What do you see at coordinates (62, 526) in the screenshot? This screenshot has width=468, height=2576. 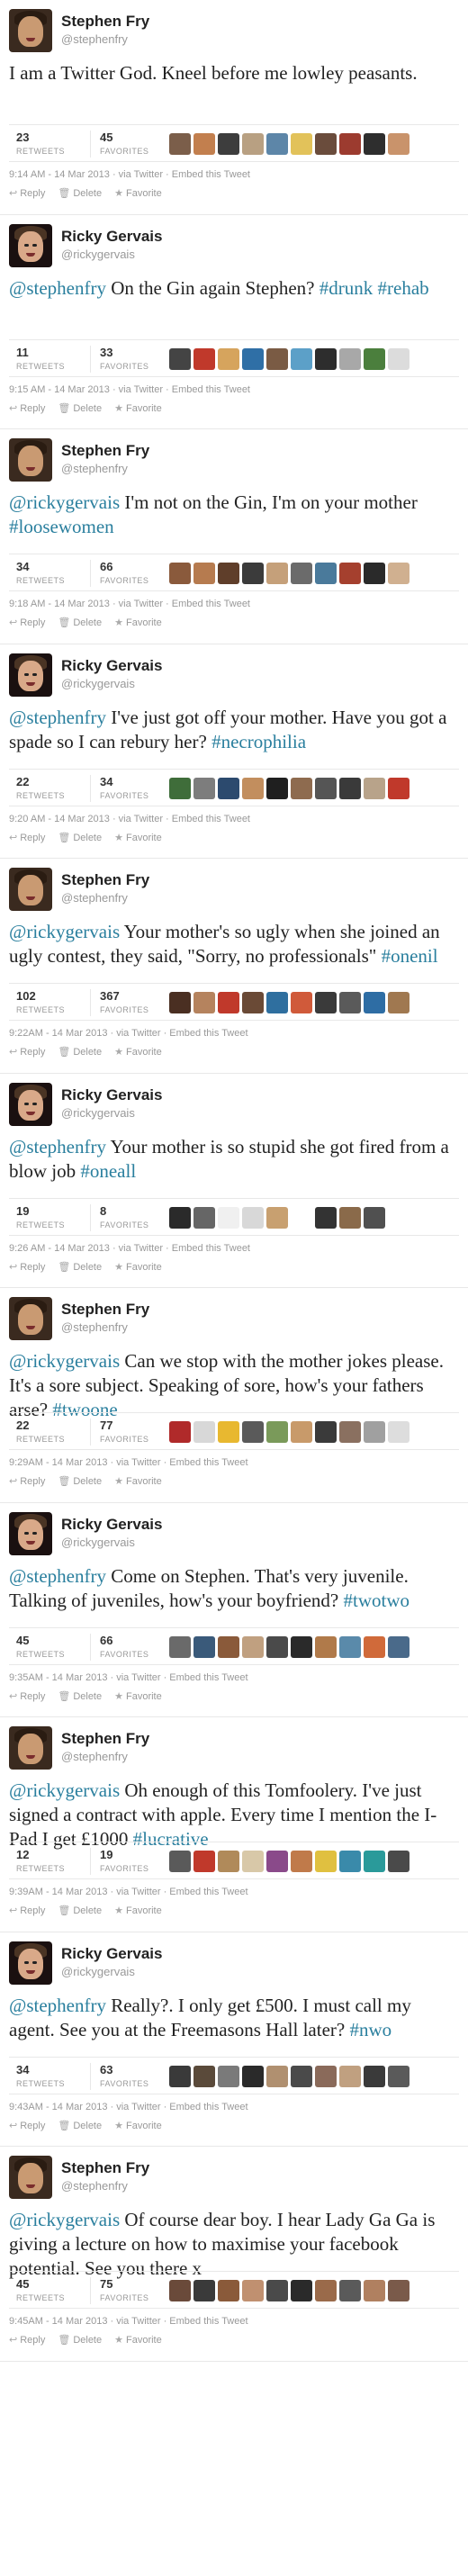 I see `hashtag-link: #loosewomen` at bounding box center [62, 526].